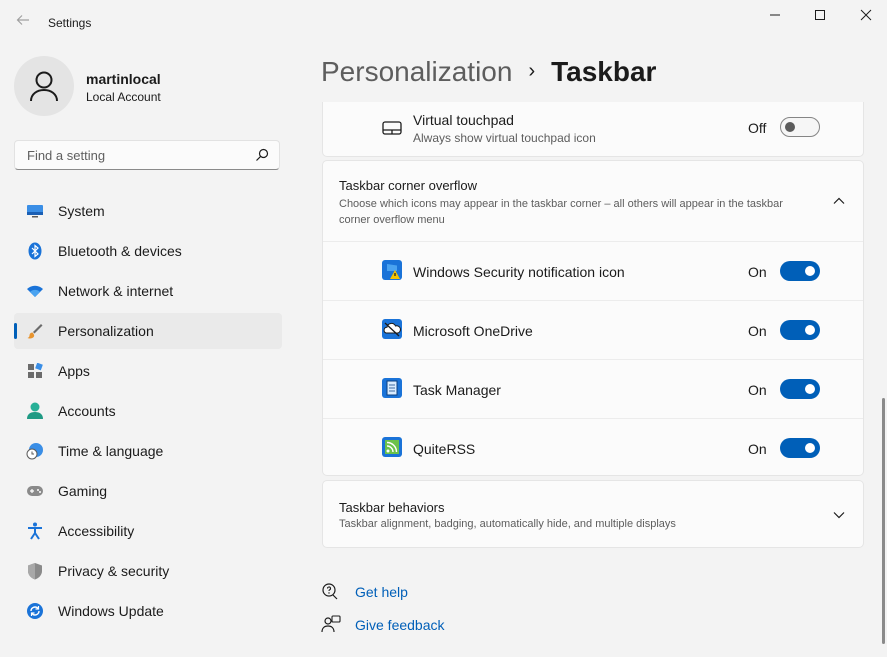  Describe the element at coordinates (35, 211) in the screenshot. I see `system-icon` at that location.